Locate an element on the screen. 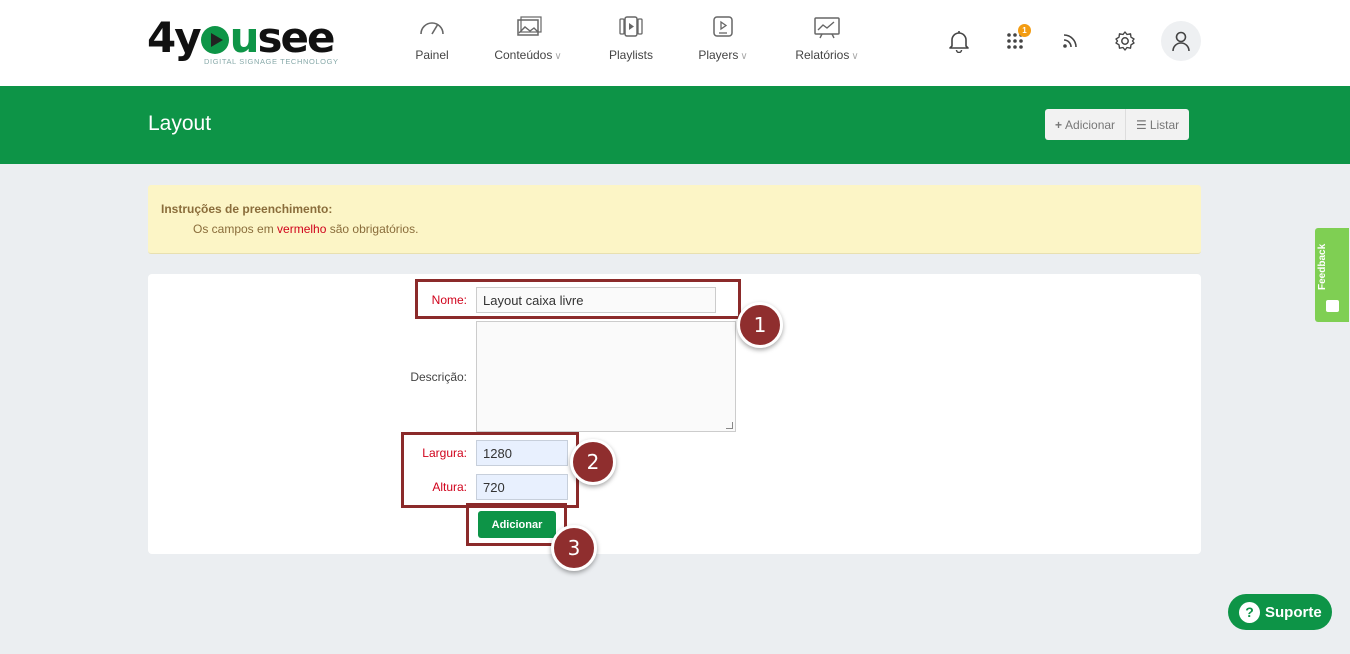 The height and width of the screenshot is (654, 1350). plus-icon: + is located at coordinates (1059, 124).